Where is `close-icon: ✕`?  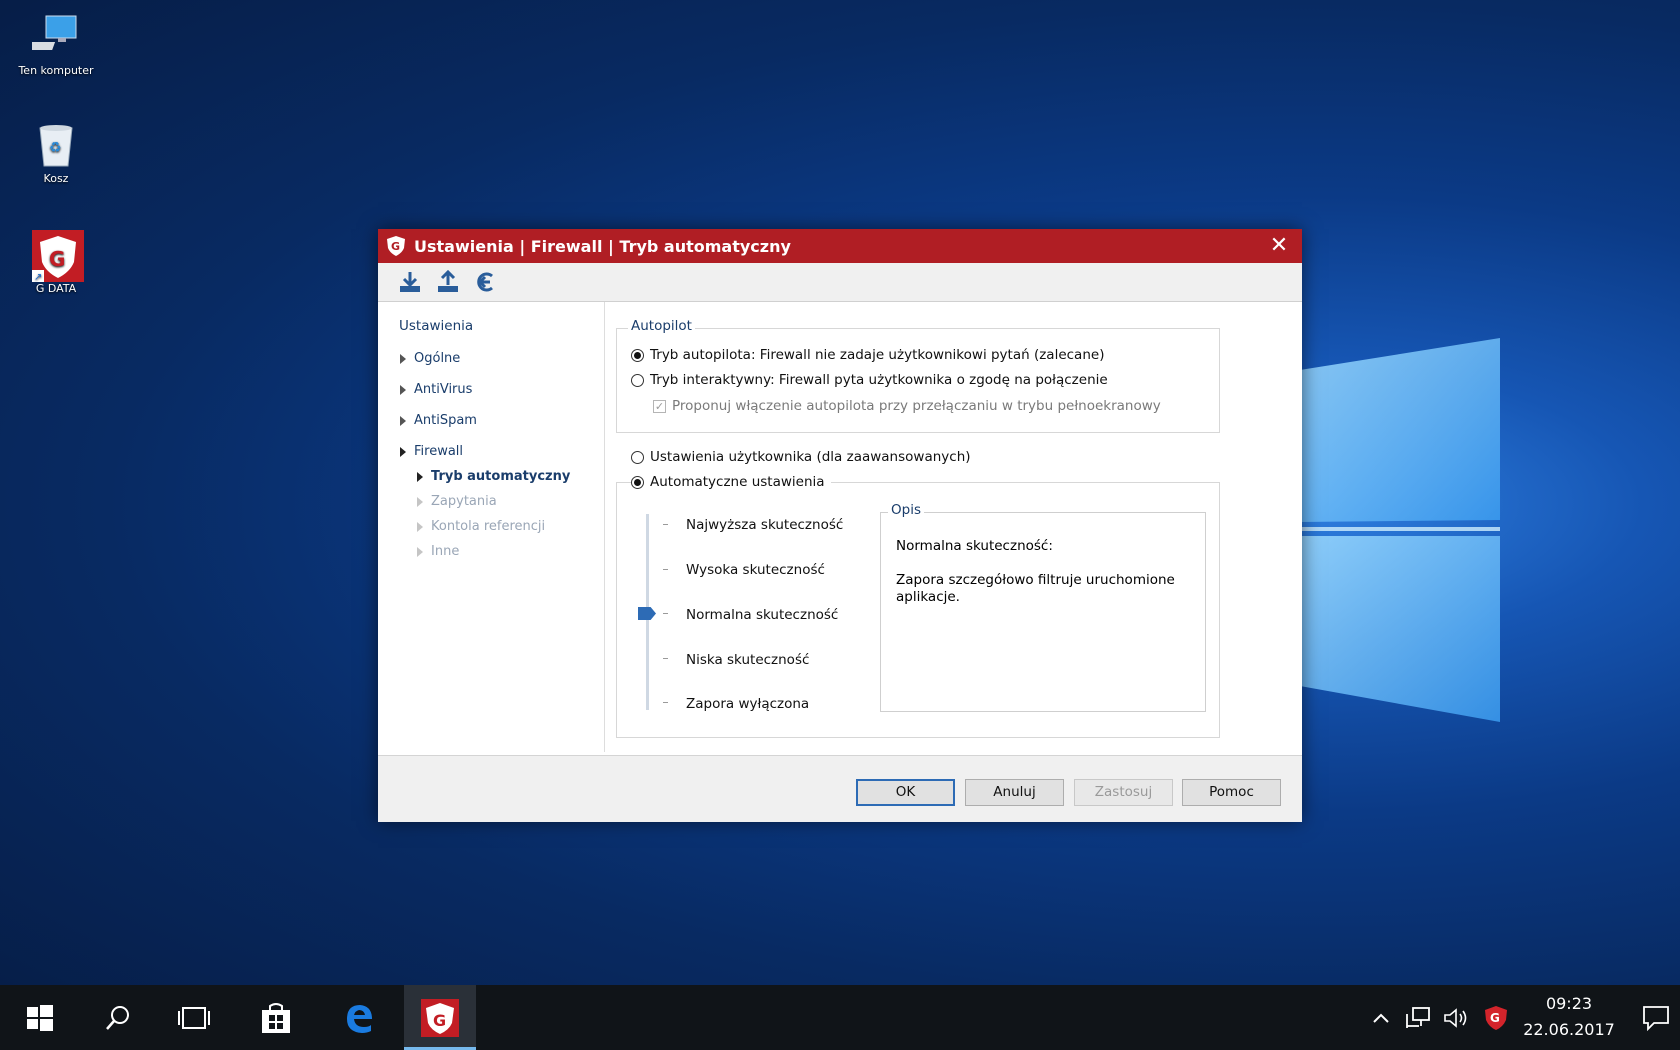
close-icon: ✕ is located at coordinates (1279, 245).